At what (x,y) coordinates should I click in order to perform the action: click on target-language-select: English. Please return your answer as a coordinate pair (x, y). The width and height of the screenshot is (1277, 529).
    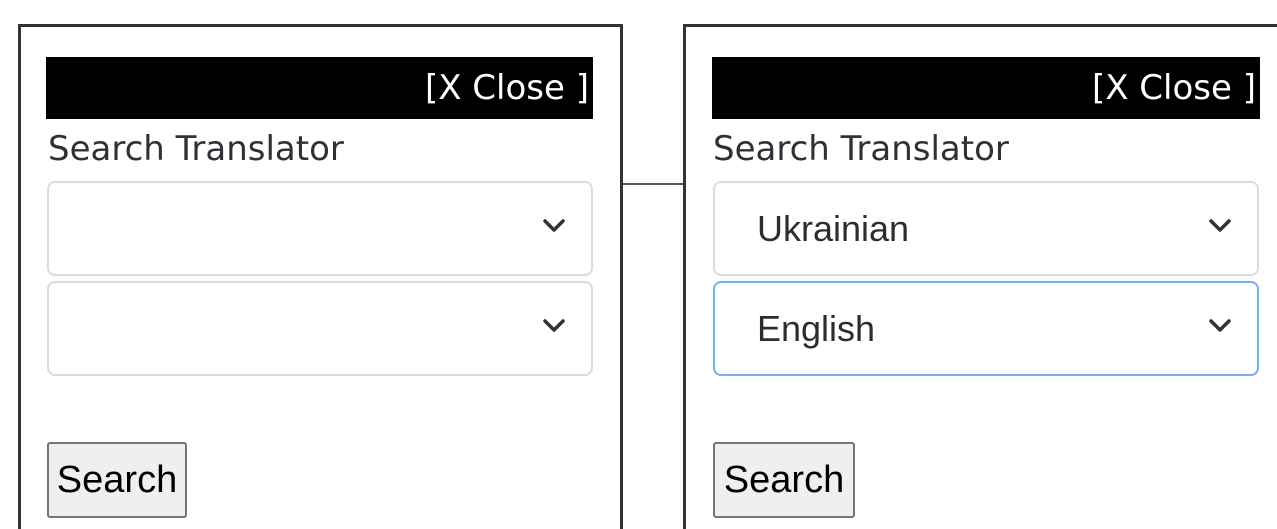
    Looking at the image, I should click on (986, 328).